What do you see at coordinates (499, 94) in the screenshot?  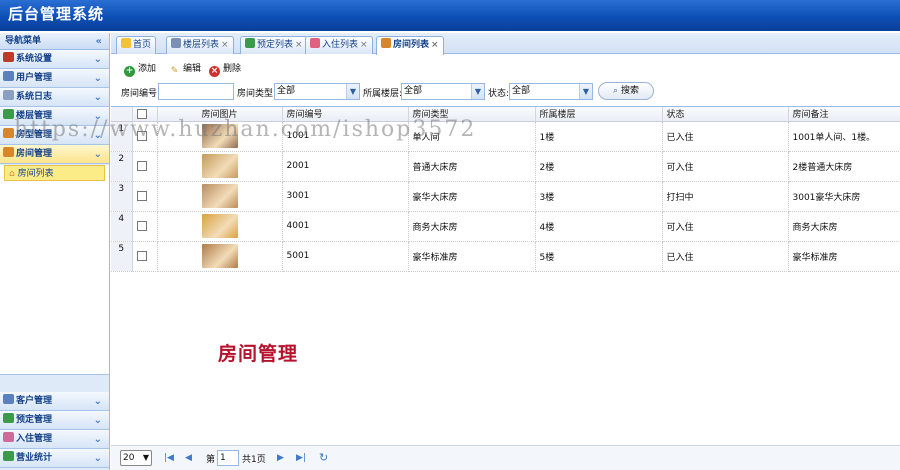 I see `status-label: 状态:` at bounding box center [499, 94].